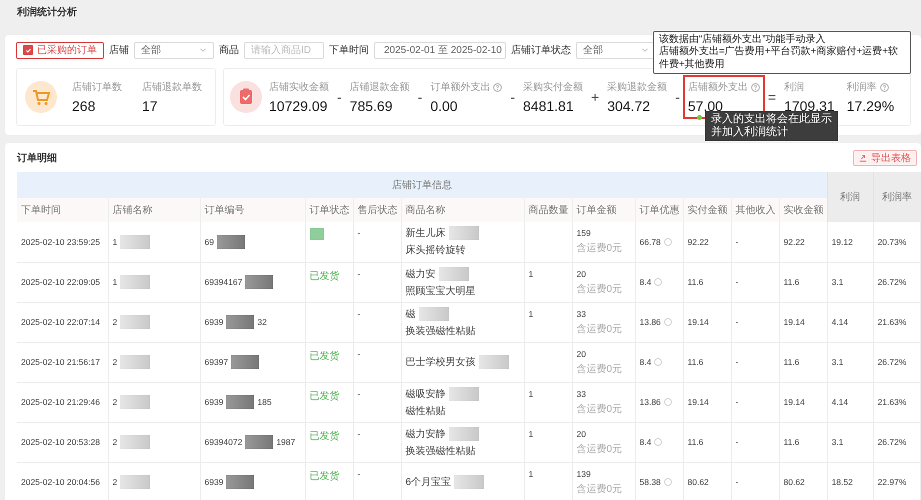 This screenshot has height=500, width=921. Describe the element at coordinates (707, 210) in the screenshot. I see `column-header: 实付金额` at that location.